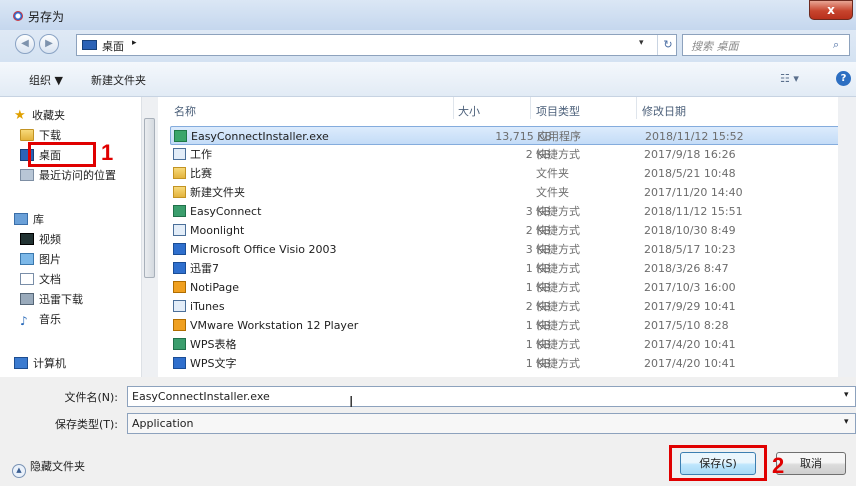 The height and width of the screenshot is (486, 856). What do you see at coordinates (831, 10) in the screenshot?
I see `close-button: x` at bounding box center [831, 10].